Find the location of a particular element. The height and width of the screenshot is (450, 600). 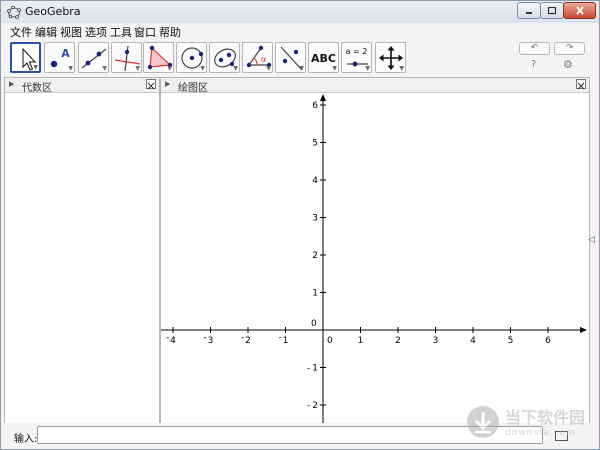

reflect-tool-button: ▼ is located at coordinates (290, 57).